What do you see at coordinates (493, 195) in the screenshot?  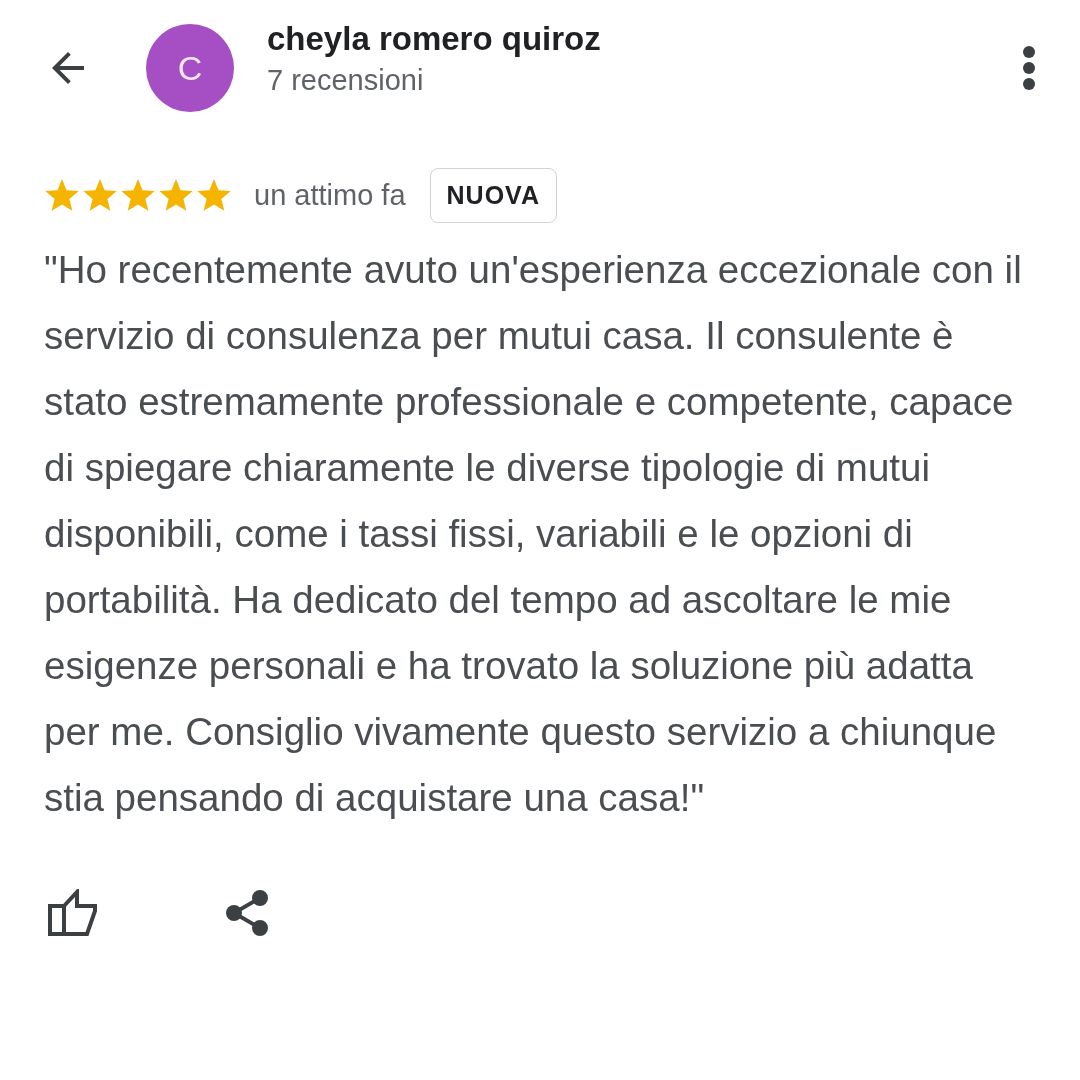 I see `new-badge: NUOVA` at bounding box center [493, 195].